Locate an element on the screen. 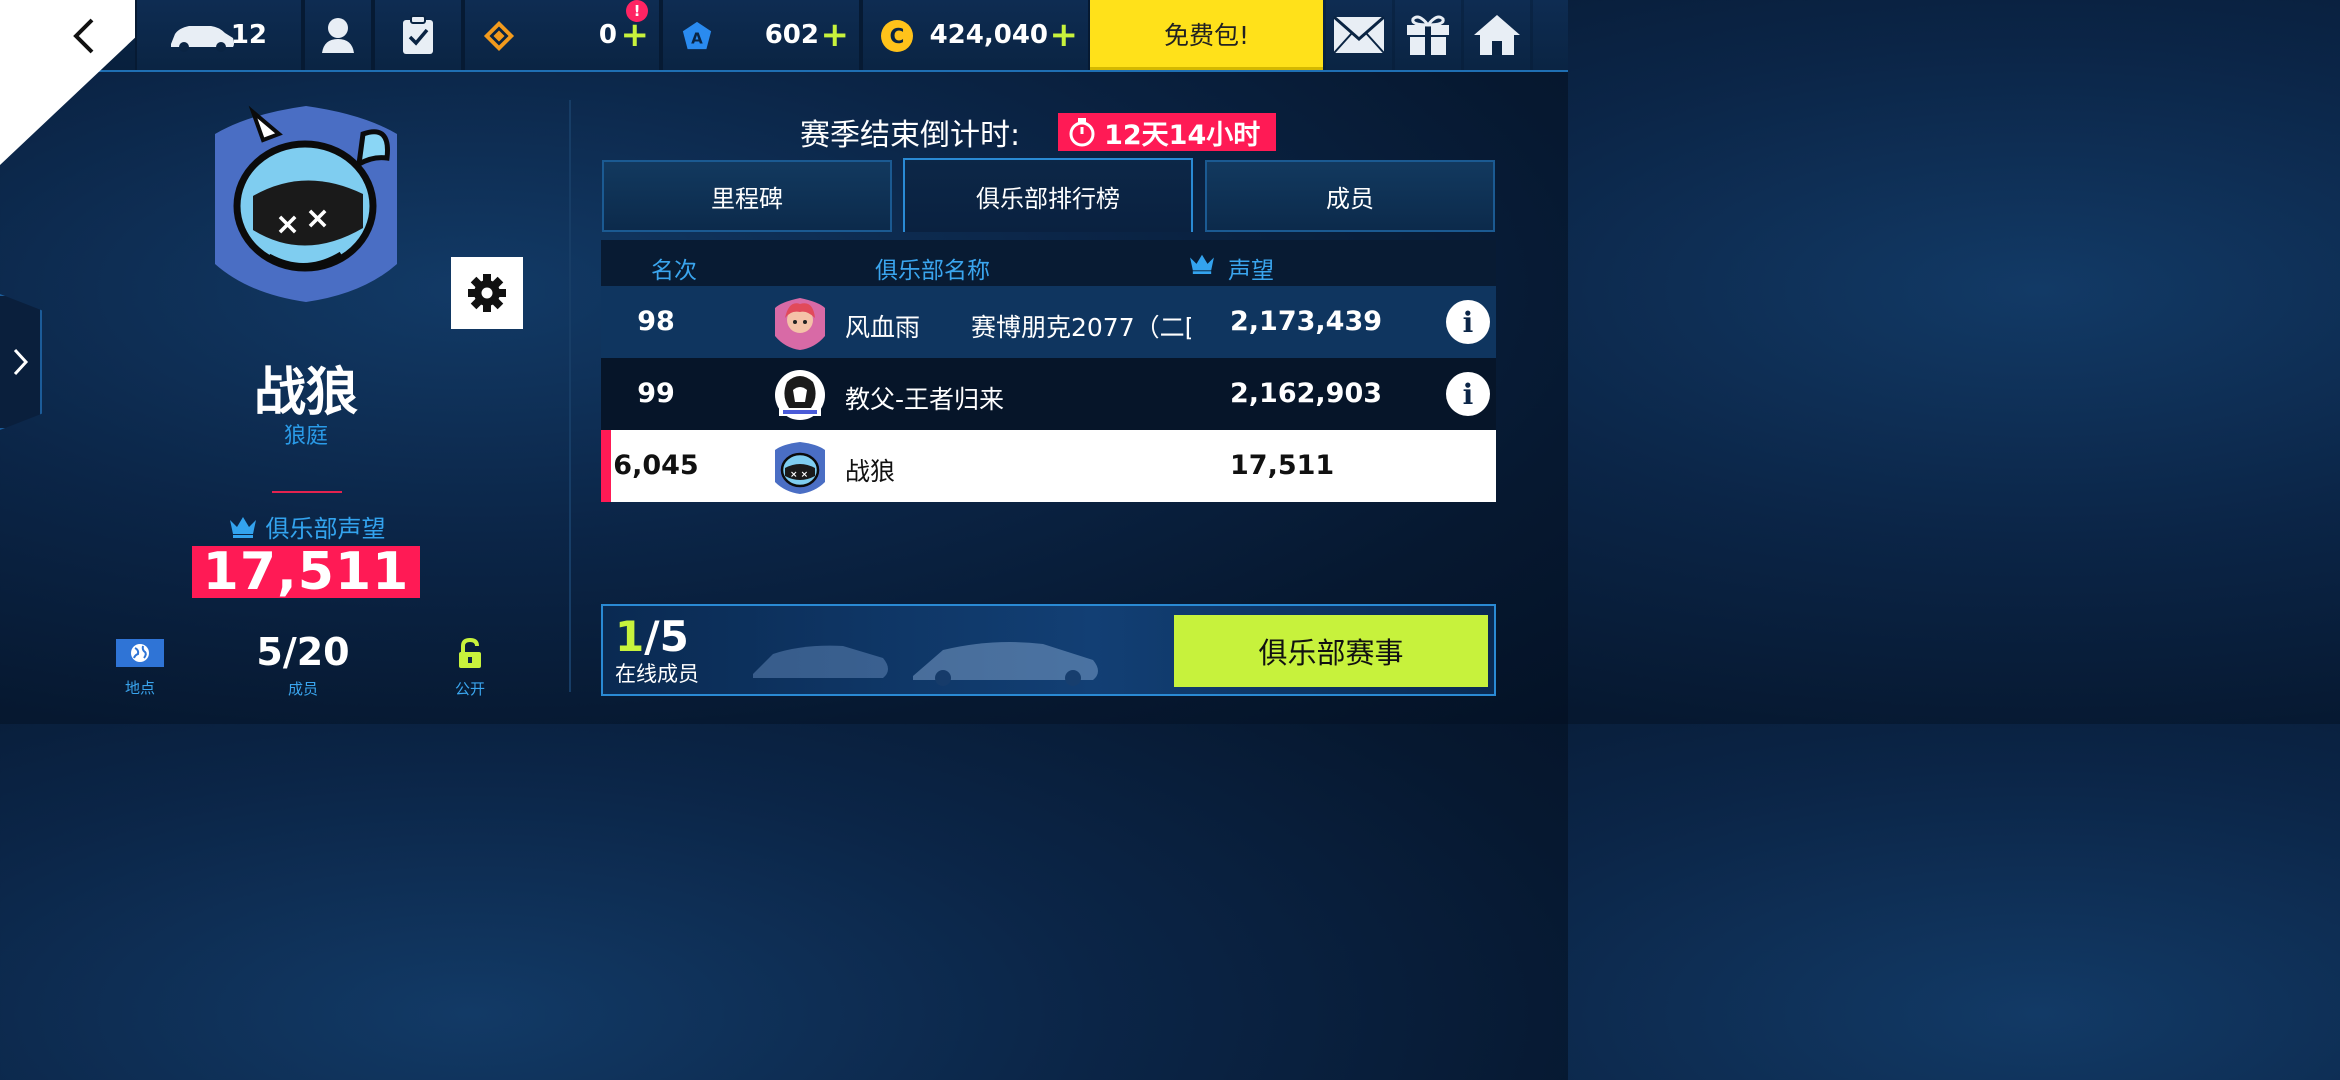 The width and height of the screenshot is (2340, 1080). chevron-right-icon is located at coordinates (21, 362).